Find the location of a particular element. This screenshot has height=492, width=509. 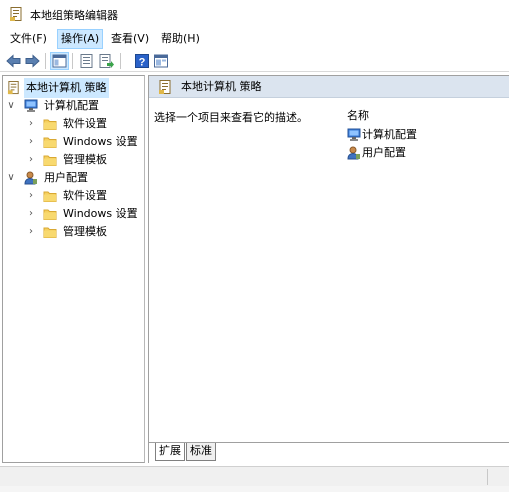

description-text: 选择一个项目来查看它的描述。 is located at coordinates (231, 117).